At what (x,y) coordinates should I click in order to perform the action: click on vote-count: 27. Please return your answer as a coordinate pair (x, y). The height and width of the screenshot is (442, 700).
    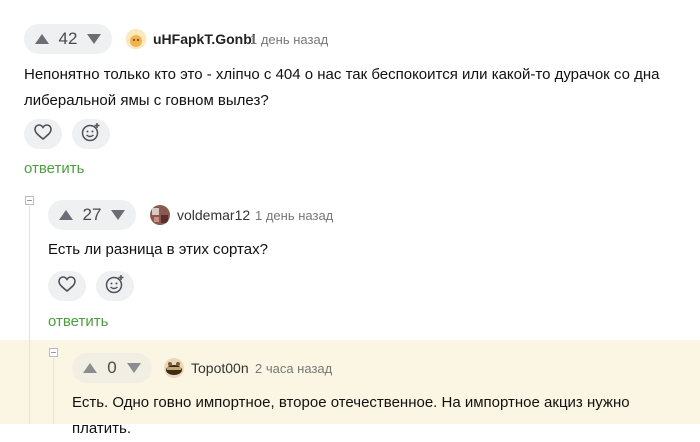
    Looking at the image, I should click on (92, 214).